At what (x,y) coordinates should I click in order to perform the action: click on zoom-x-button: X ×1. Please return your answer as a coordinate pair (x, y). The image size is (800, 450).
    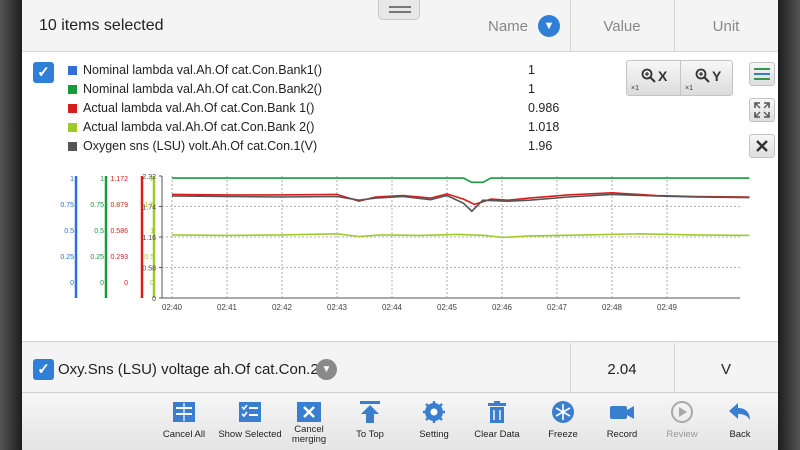
    Looking at the image, I should click on (653, 78).